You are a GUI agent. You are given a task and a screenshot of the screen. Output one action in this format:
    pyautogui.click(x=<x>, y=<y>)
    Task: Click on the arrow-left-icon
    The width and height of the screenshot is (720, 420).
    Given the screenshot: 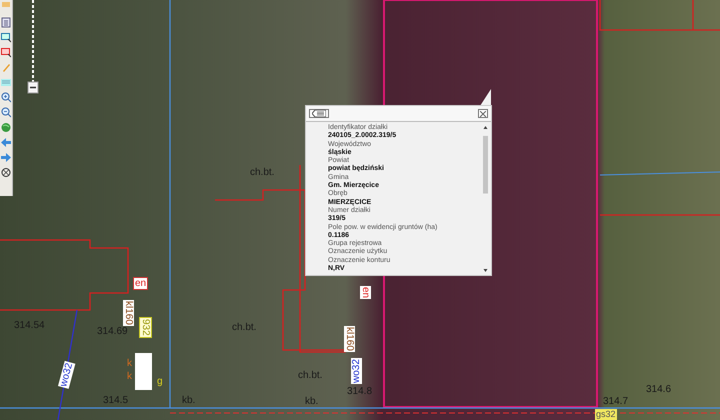 What is the action you would take?
    pyautogui.click(x=6, y=142)
    